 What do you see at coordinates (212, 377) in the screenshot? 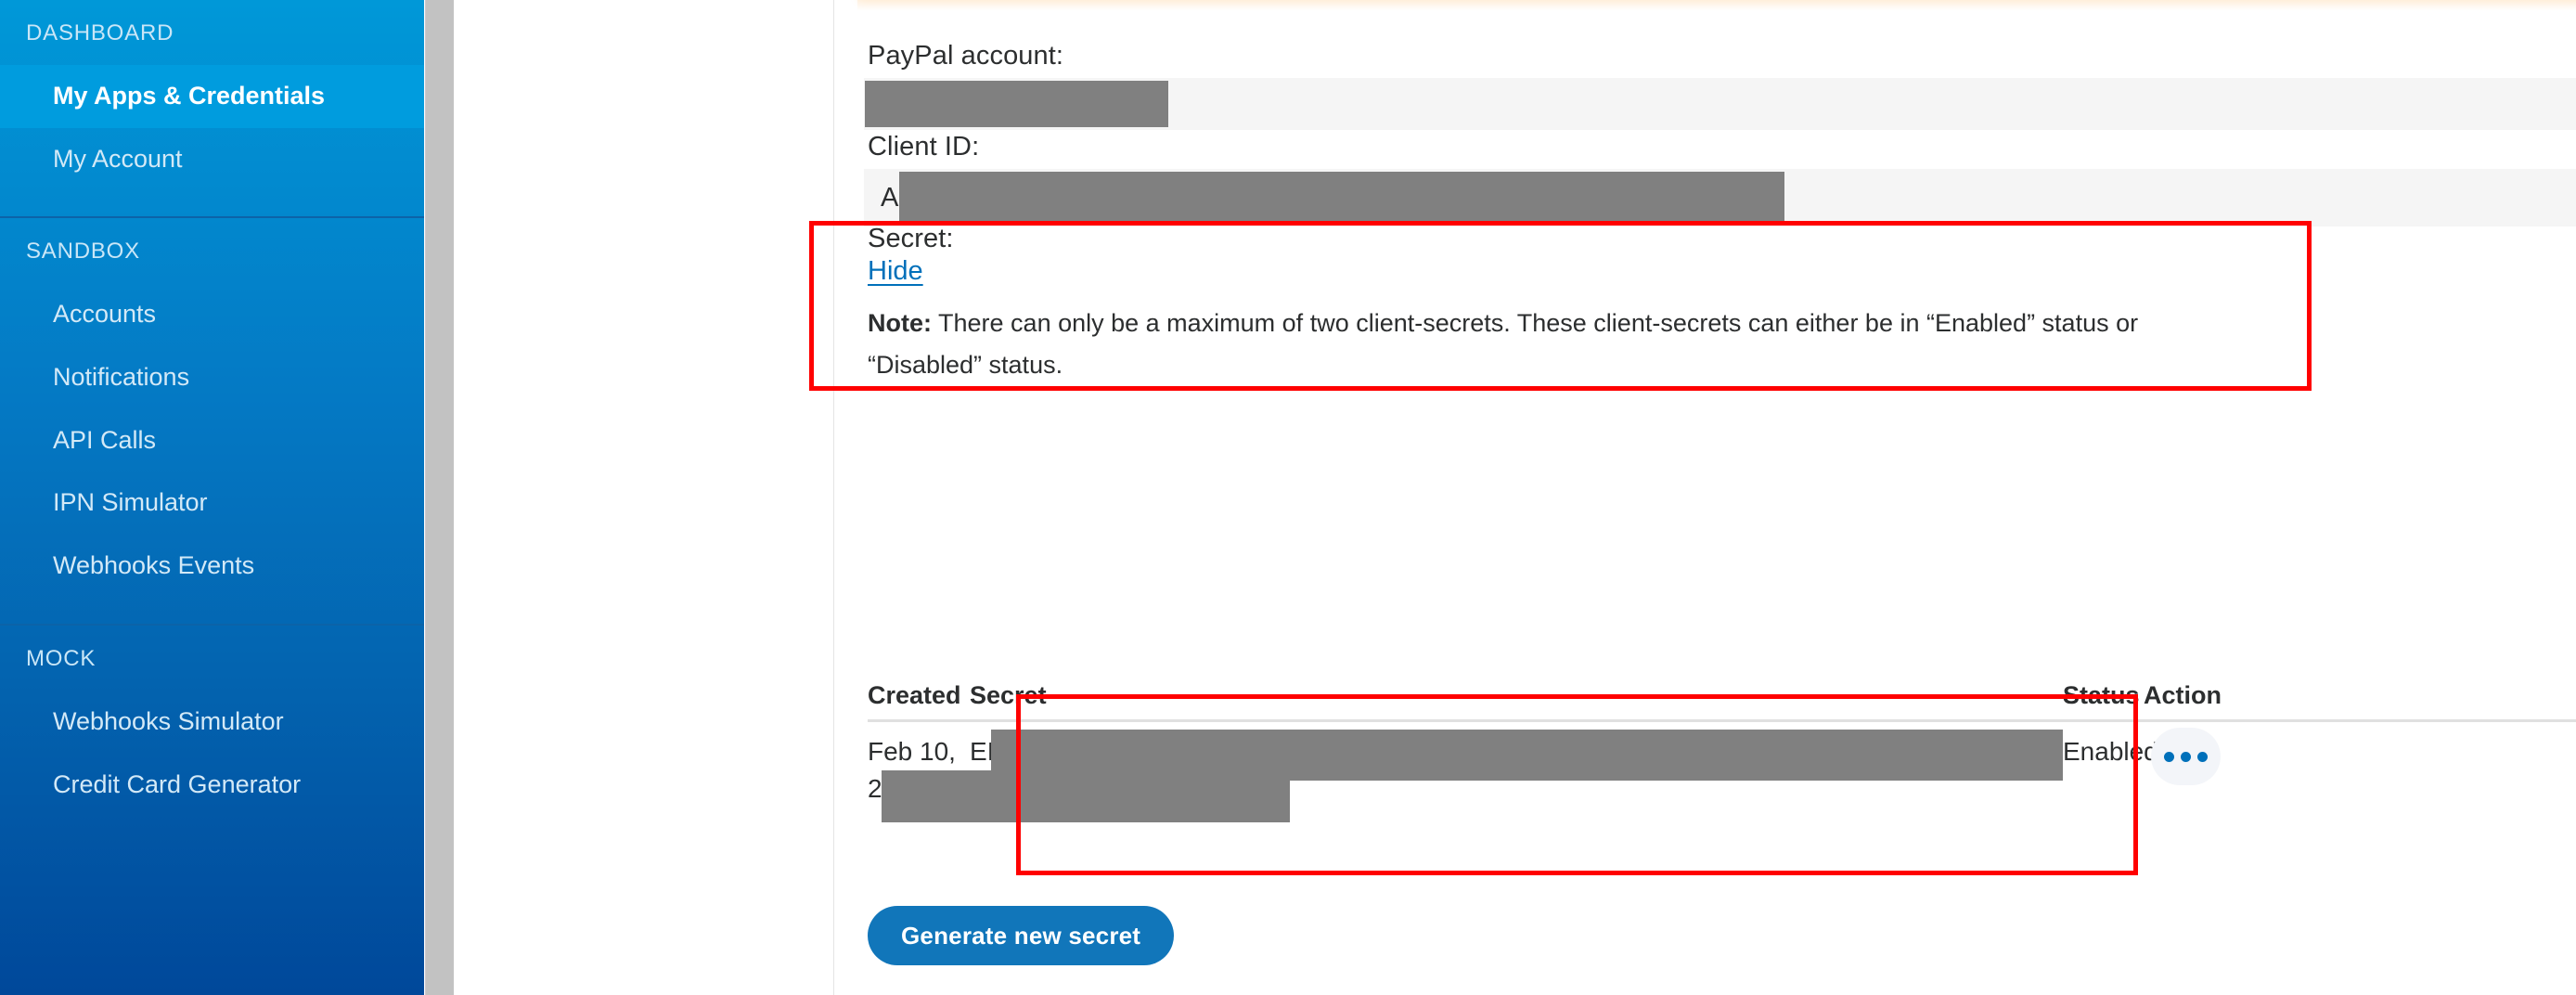
I see `sidebar-item-notifications: Notifications` at bounding box center [212, 377].